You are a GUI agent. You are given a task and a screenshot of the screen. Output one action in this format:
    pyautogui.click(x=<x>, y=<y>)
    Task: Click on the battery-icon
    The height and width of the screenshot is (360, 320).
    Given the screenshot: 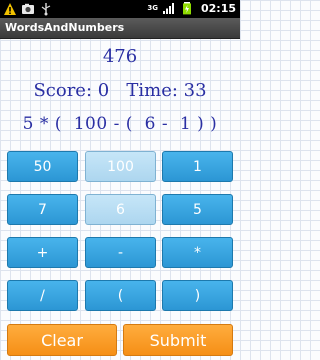 What is the action you would take?
    pyautogui.click(x=186, y=8)
    